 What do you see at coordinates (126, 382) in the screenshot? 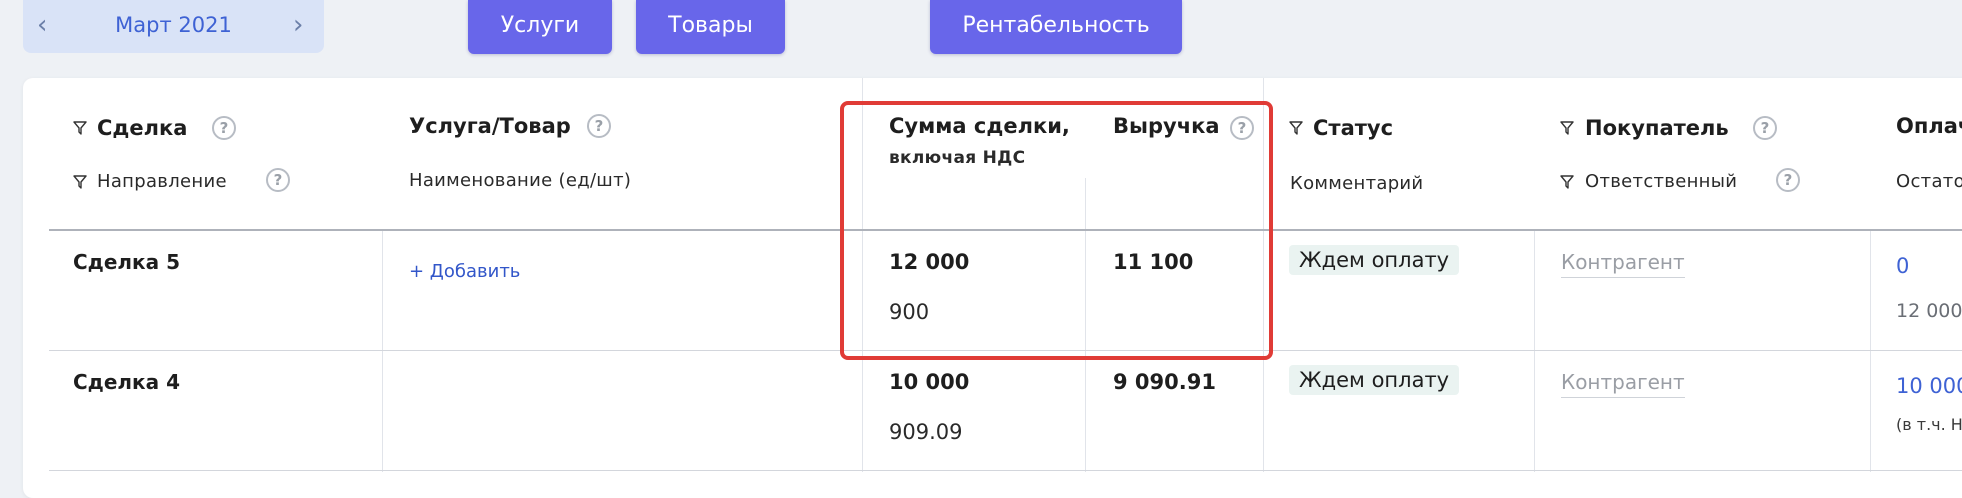
I see `deal-name: Сделка 4` at bounding box center [126, 382].